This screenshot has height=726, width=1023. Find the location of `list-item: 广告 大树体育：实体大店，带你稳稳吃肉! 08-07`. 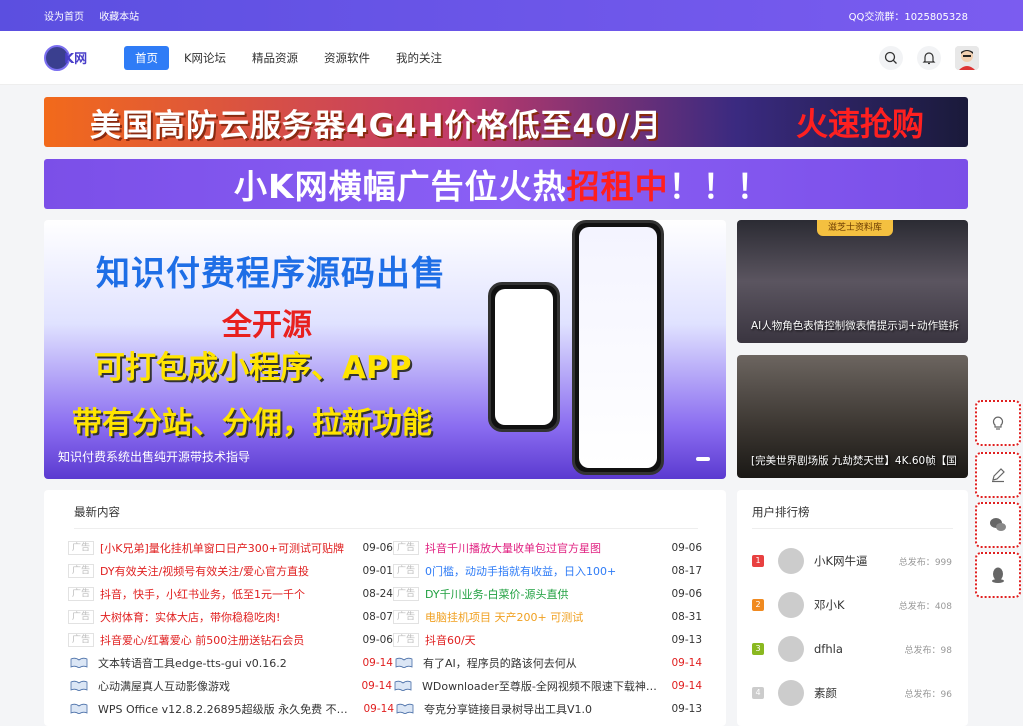

list-item: 广告 大树体育：实体大店，带你稳稳吃肉! 08-07 is located at coordinates (230, 617).